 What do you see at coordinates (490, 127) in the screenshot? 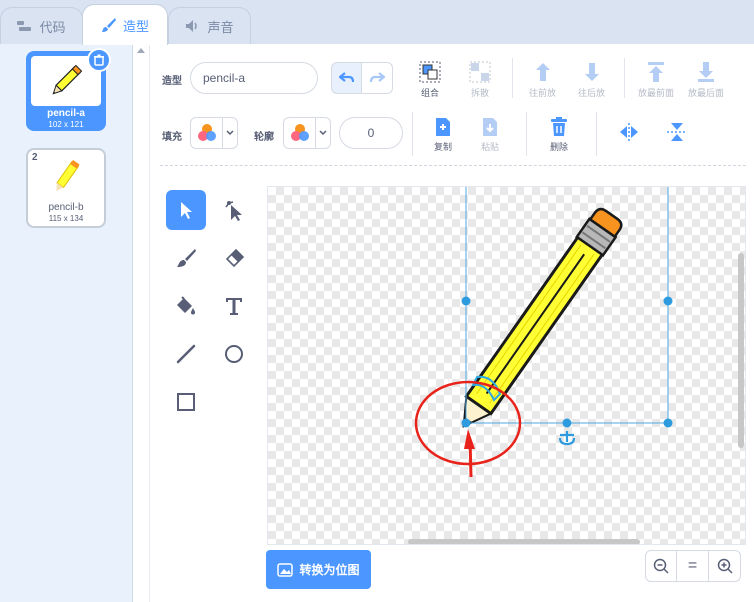
I see `paste-icon` at bounding box center [490, 127].